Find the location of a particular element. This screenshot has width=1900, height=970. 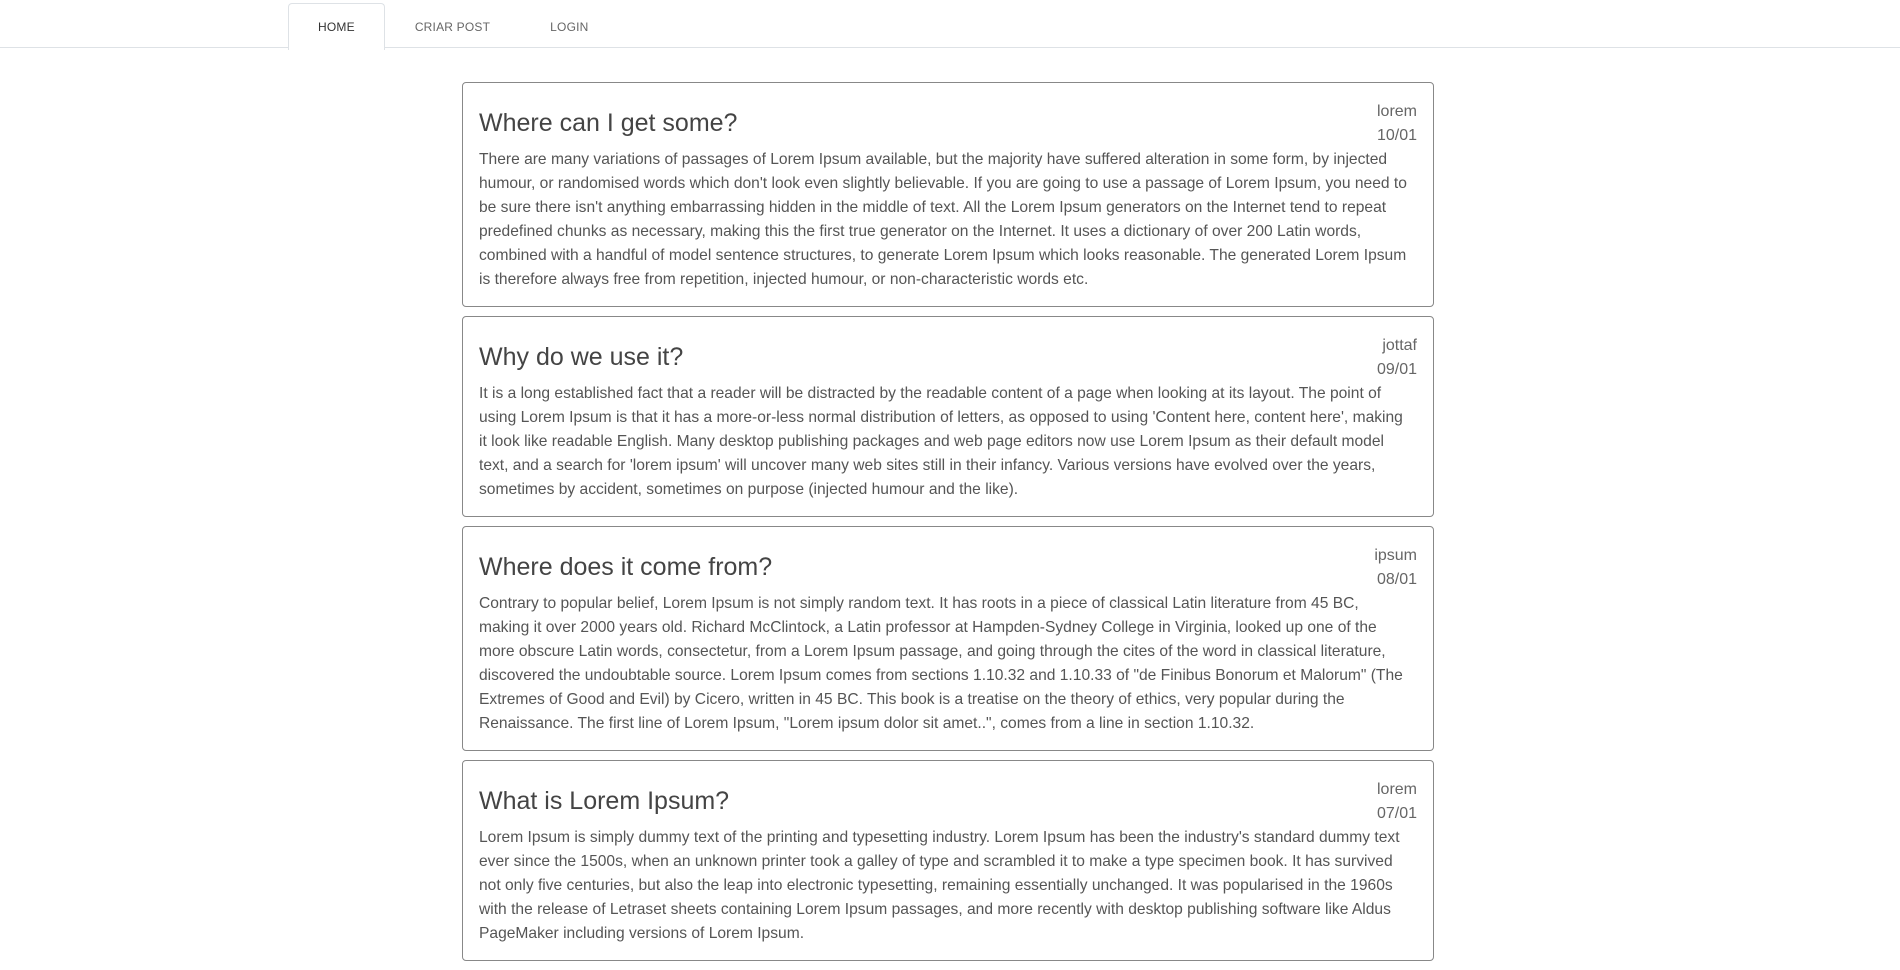

post-title: Where can I get some? is located at coordinates (608, 123).